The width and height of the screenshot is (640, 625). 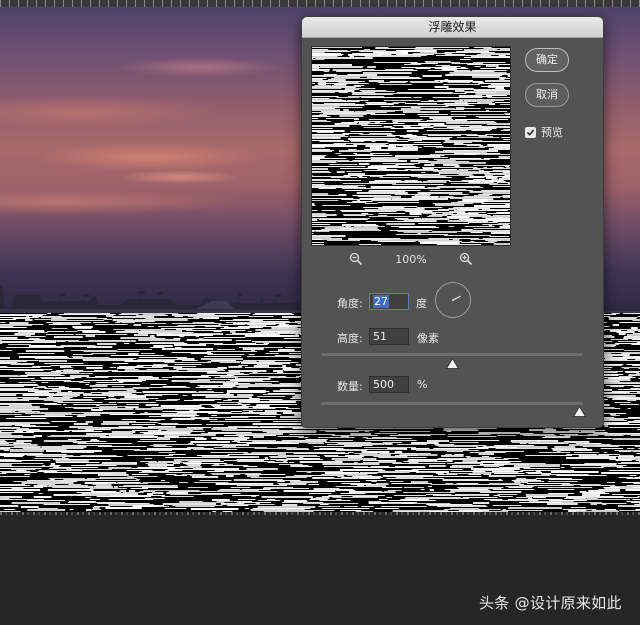 What do you see at coordinates (389, 336) in the screenshot?
I see `height-field` at bounding box center [389, 336].